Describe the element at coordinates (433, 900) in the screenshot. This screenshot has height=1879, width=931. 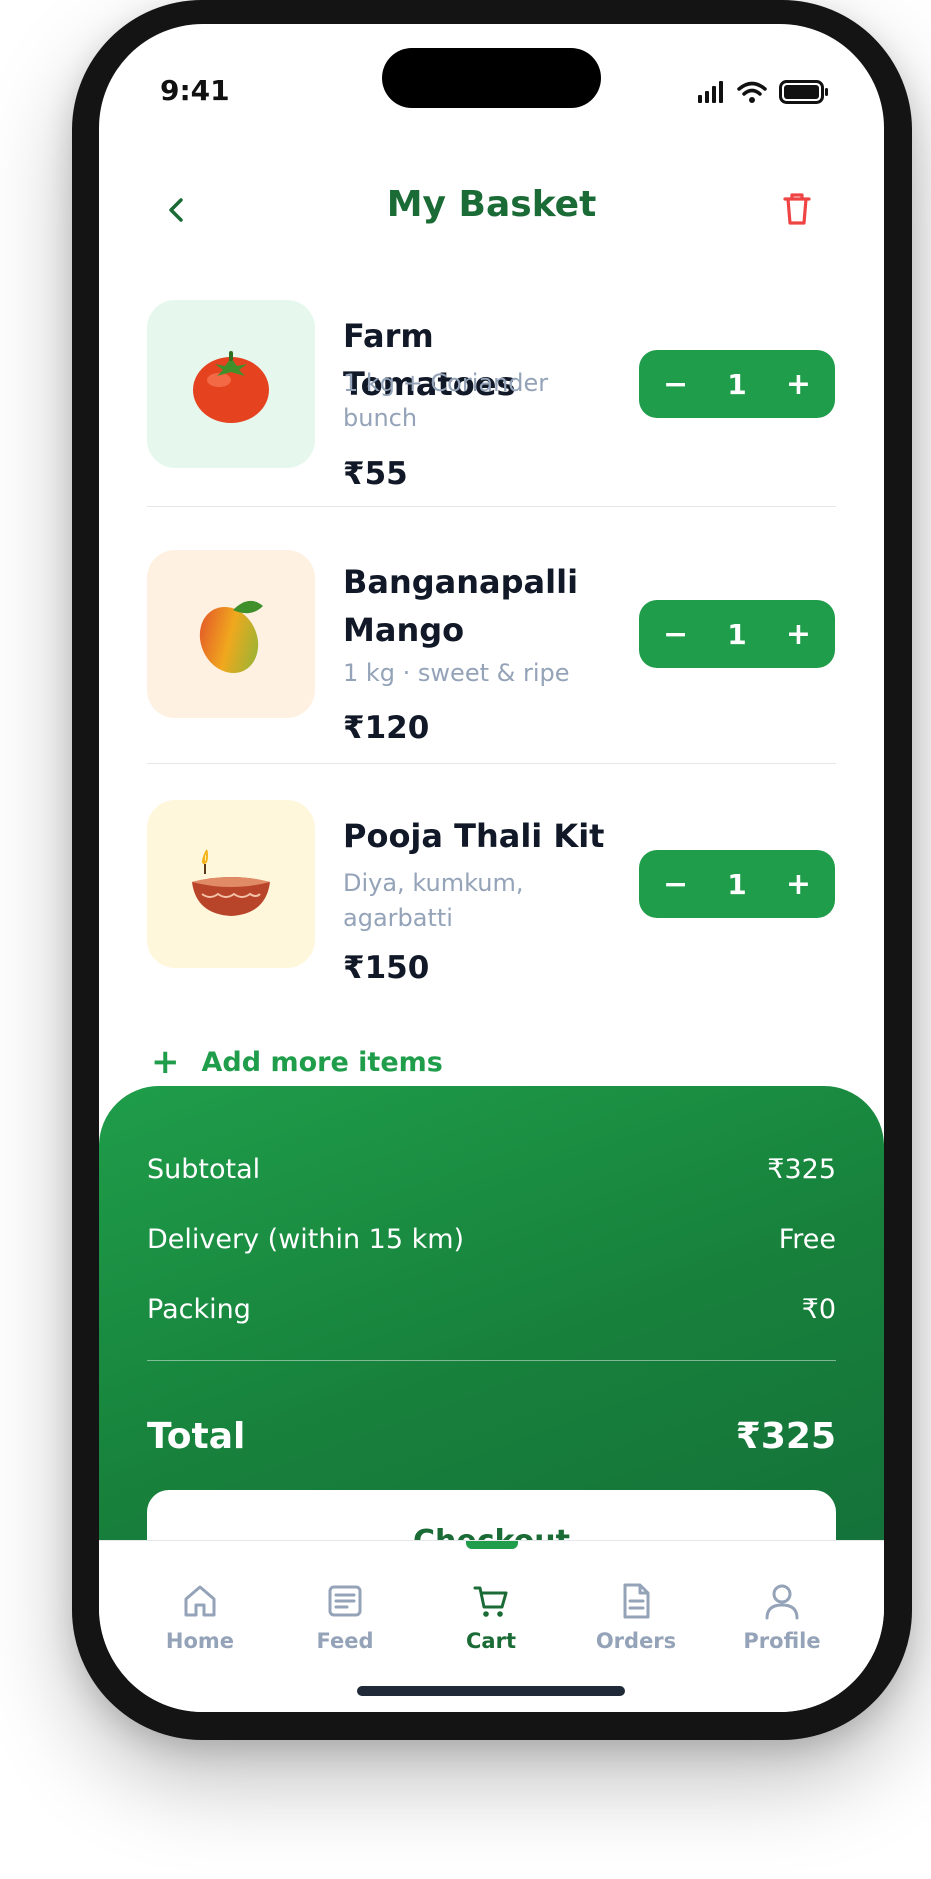
I see `item-description: Diya, kumkum, agarbatti` at that location.